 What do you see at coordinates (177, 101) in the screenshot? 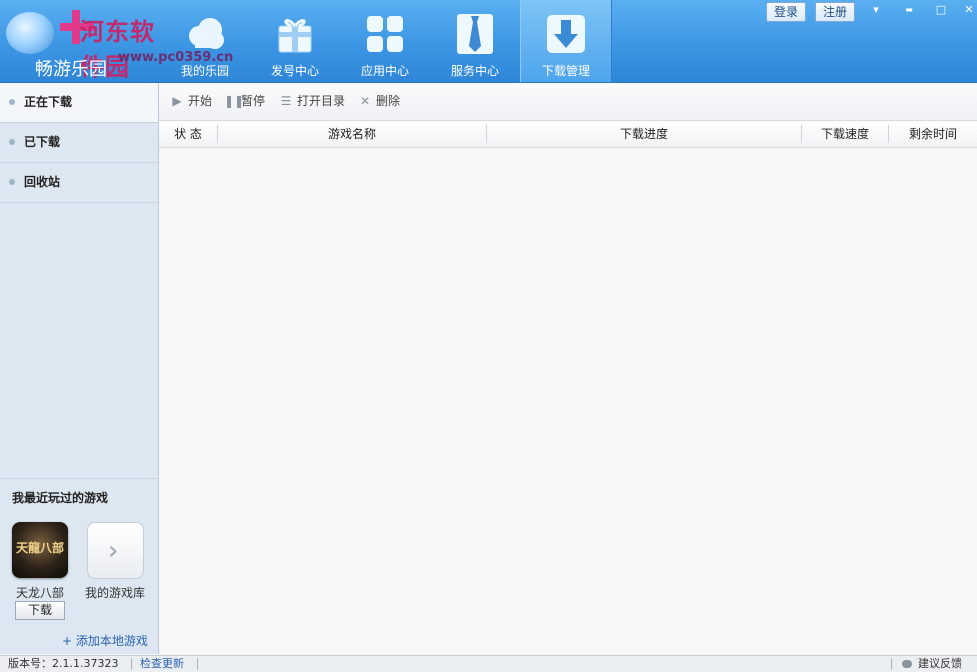
I see `play-icon: ▶` at bounding box center [177, 101].